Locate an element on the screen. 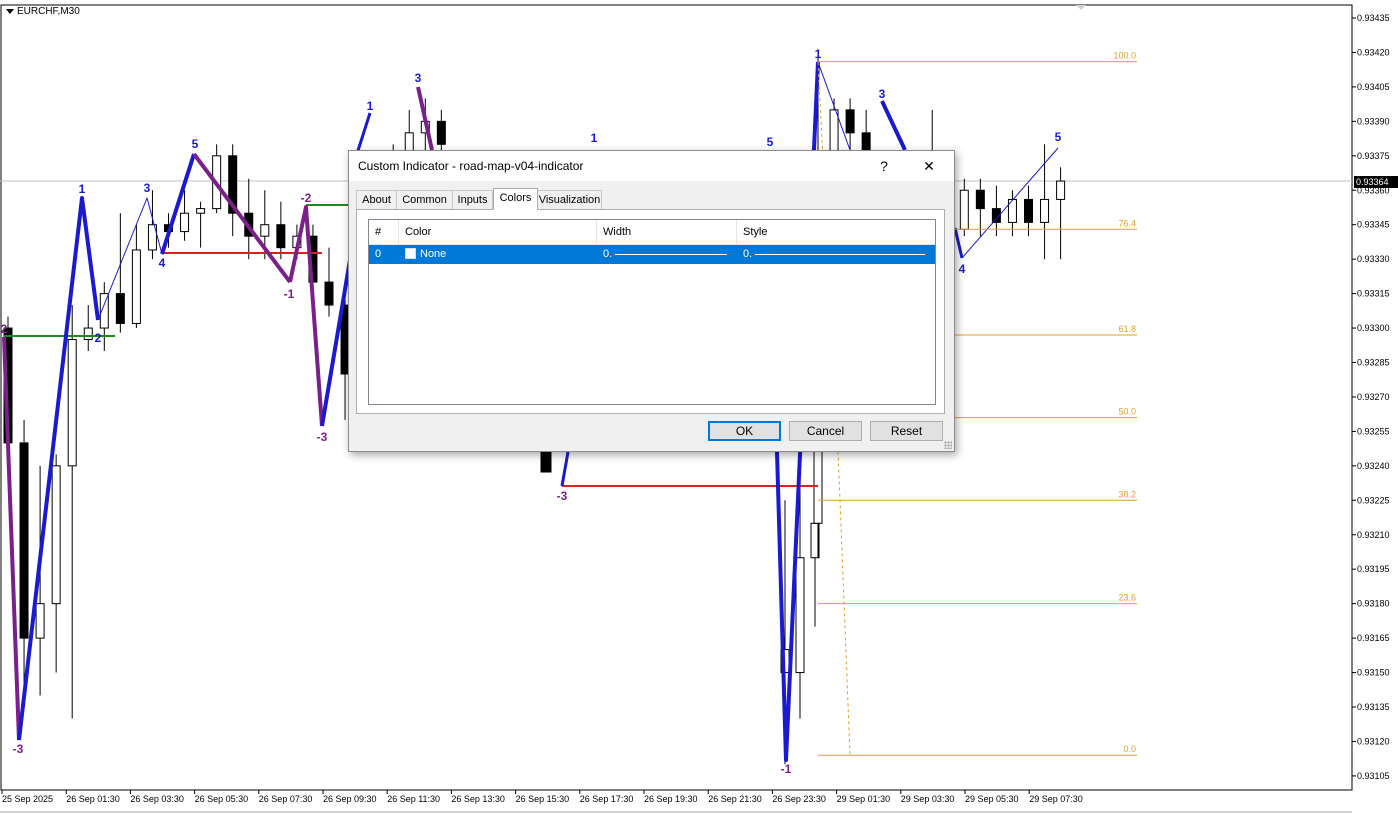 This screenshot has height=815, width=1398. column-style: Style is located at coordinates (836, 232).